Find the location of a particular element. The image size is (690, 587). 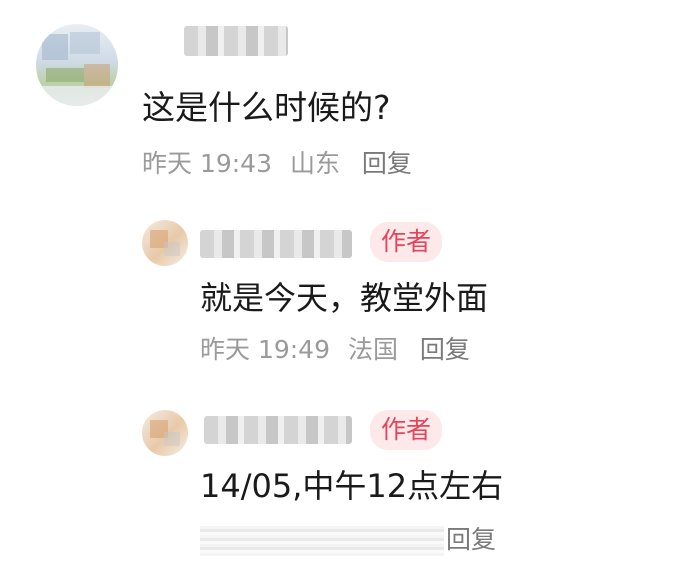

comment-time: 昨天 19:49 is located at coordinates (265, 349).